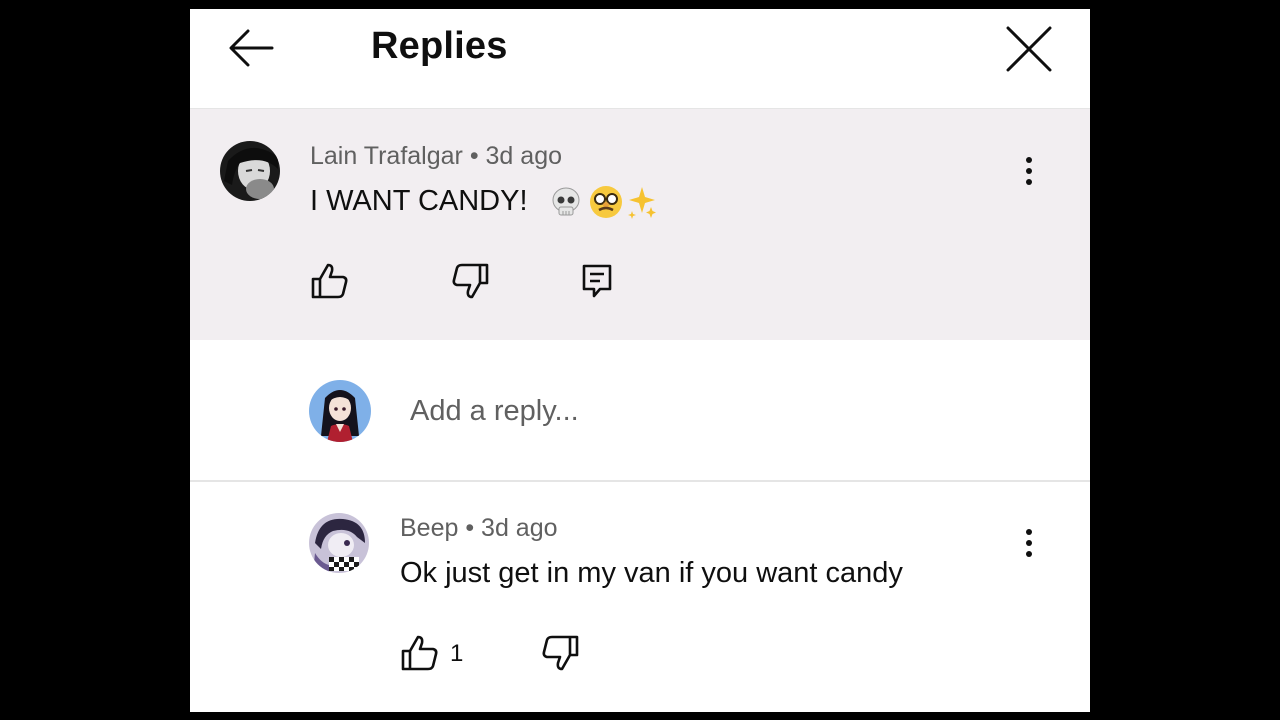  Describe the element at coordinates (710, 411) in the screenshot. I see `reply-input` at that location.